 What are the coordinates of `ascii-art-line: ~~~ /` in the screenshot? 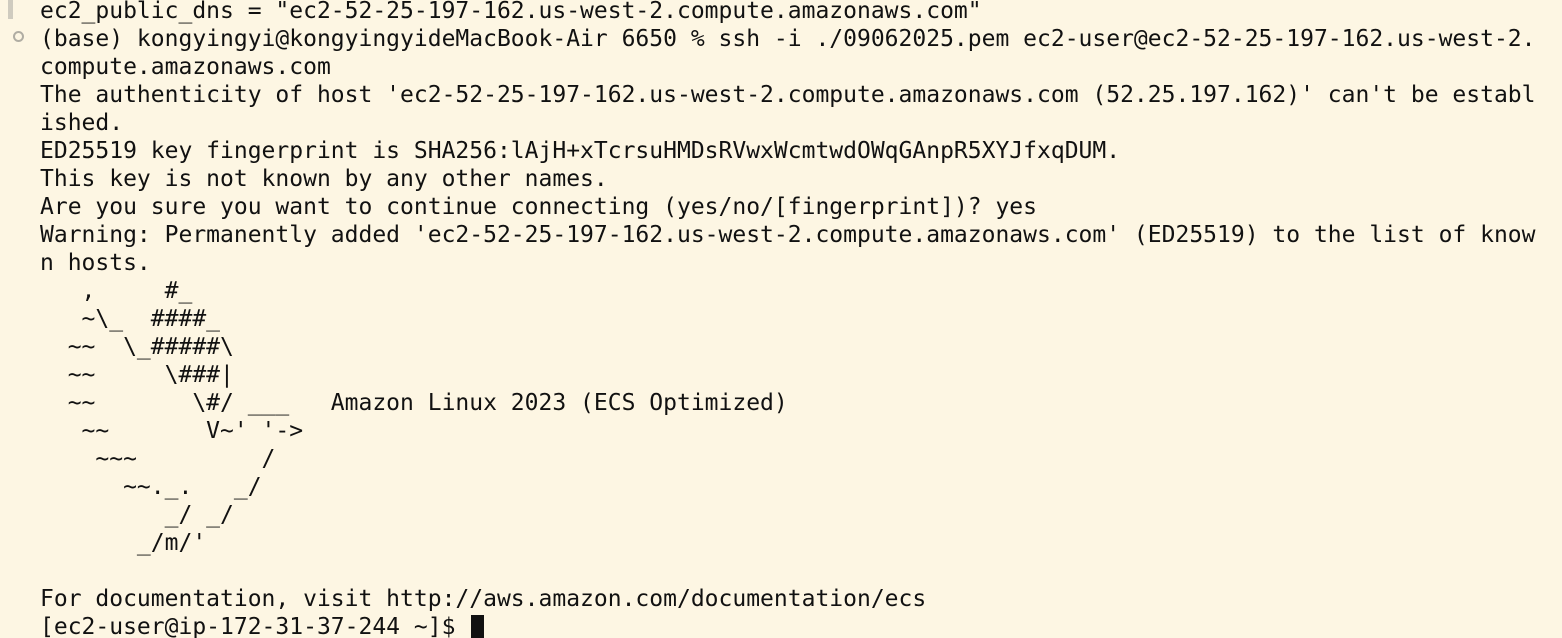 It's located at (158, 459).